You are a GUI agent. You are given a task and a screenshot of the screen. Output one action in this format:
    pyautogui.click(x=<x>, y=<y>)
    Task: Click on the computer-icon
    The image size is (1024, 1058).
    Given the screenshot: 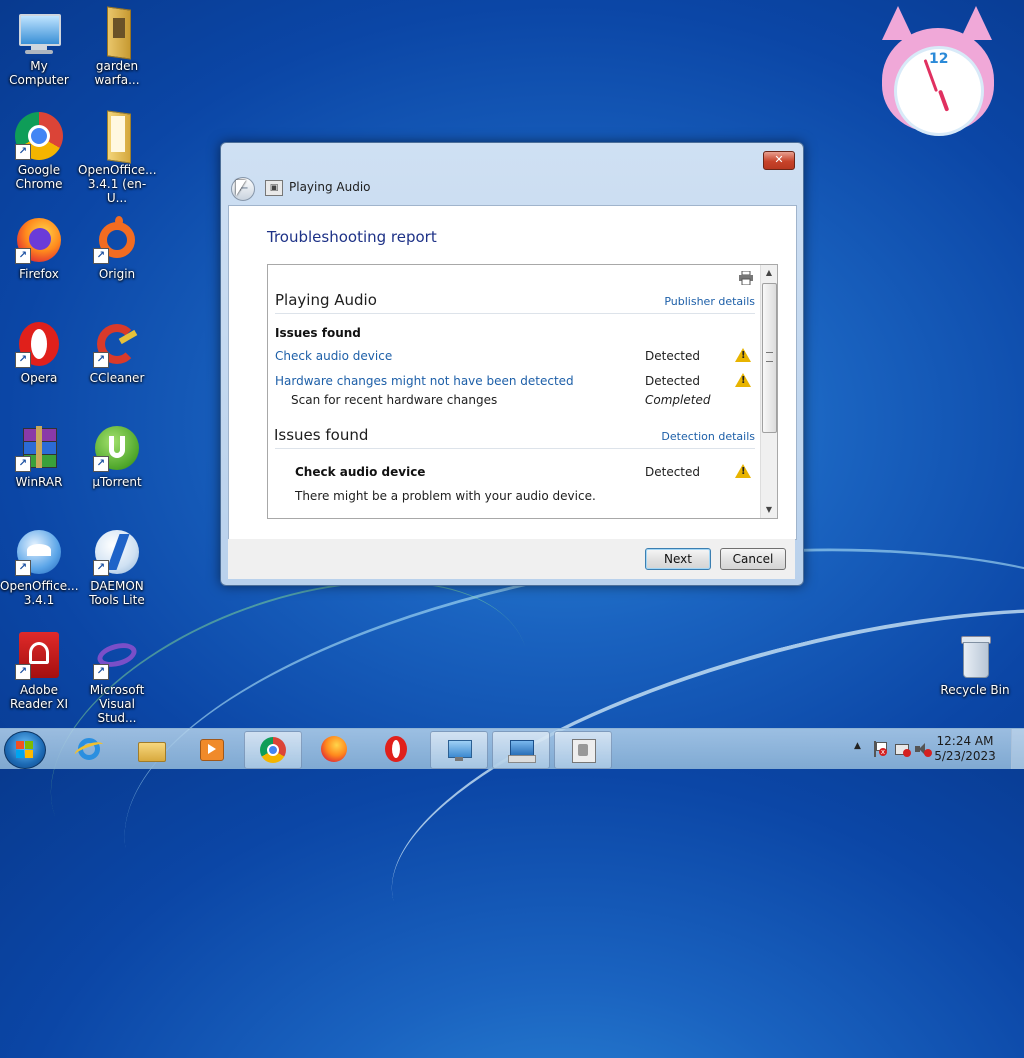 What is the action you would take?
    pyautogui.click(x=39, y=32)
    